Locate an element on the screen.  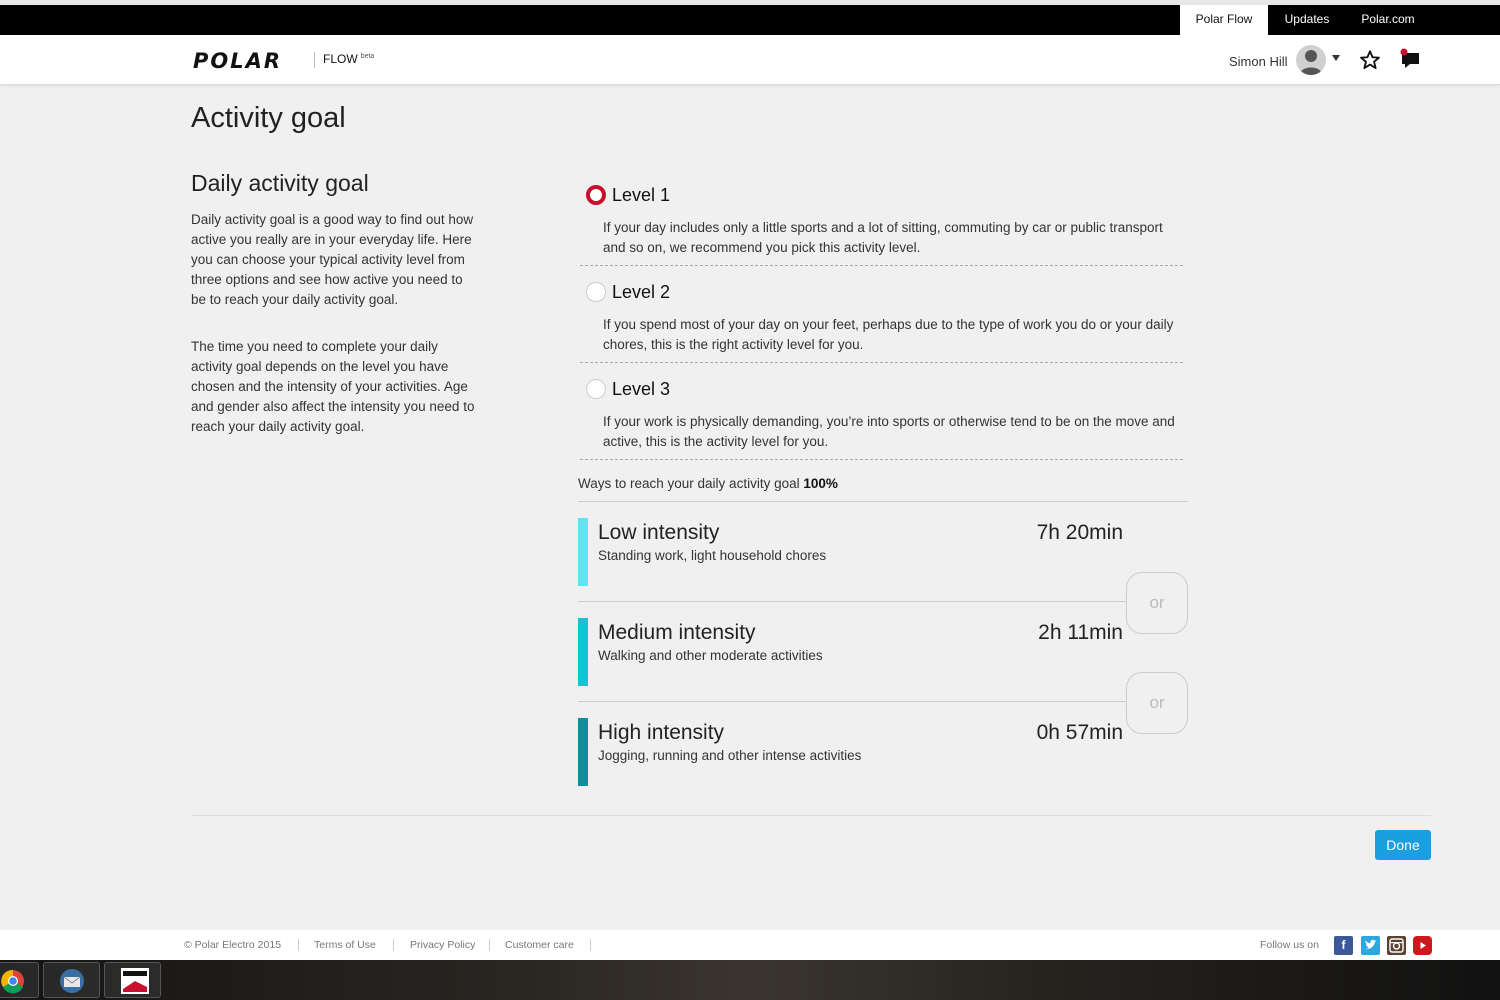
twitter-icon is located at coordinates (1370, 945).